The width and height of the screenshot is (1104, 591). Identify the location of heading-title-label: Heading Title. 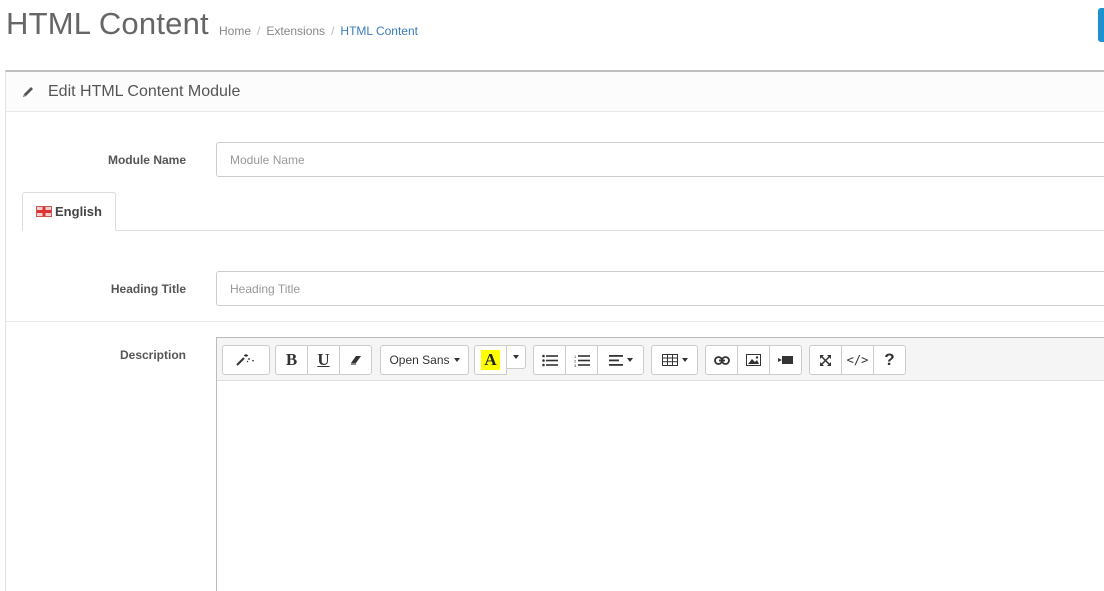
(148, 289).